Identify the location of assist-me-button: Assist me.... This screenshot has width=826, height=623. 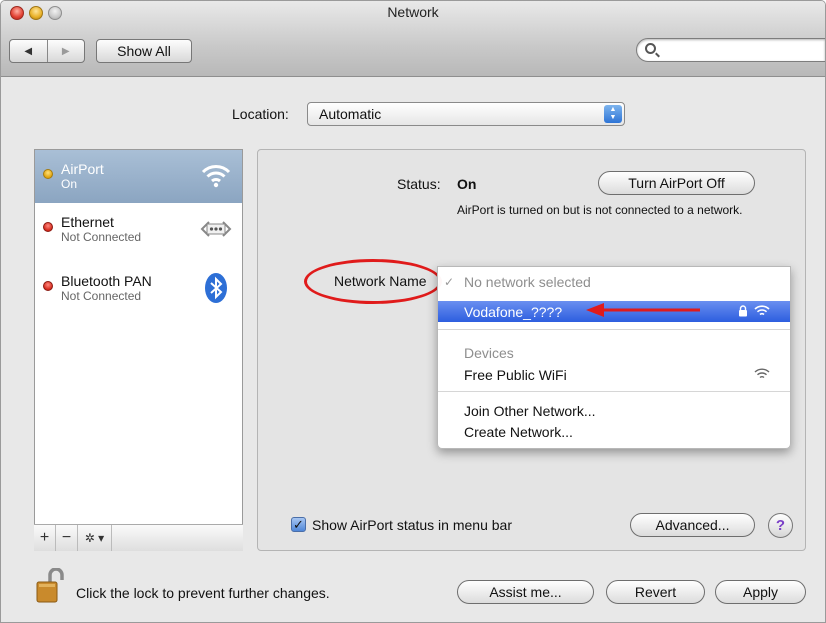
(525, 592).